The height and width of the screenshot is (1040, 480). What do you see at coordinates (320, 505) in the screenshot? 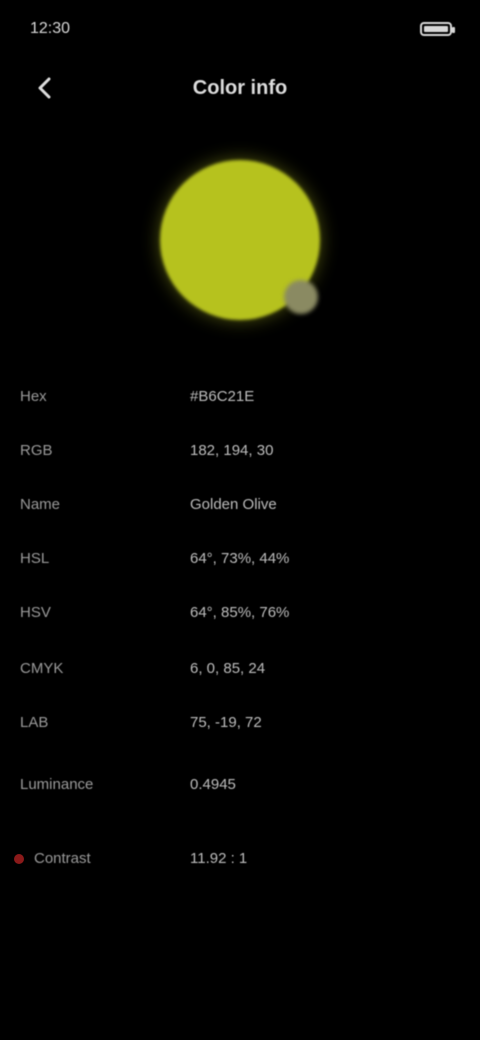
I see `property-value: Golden Olive` at bounding box center [320, 505].